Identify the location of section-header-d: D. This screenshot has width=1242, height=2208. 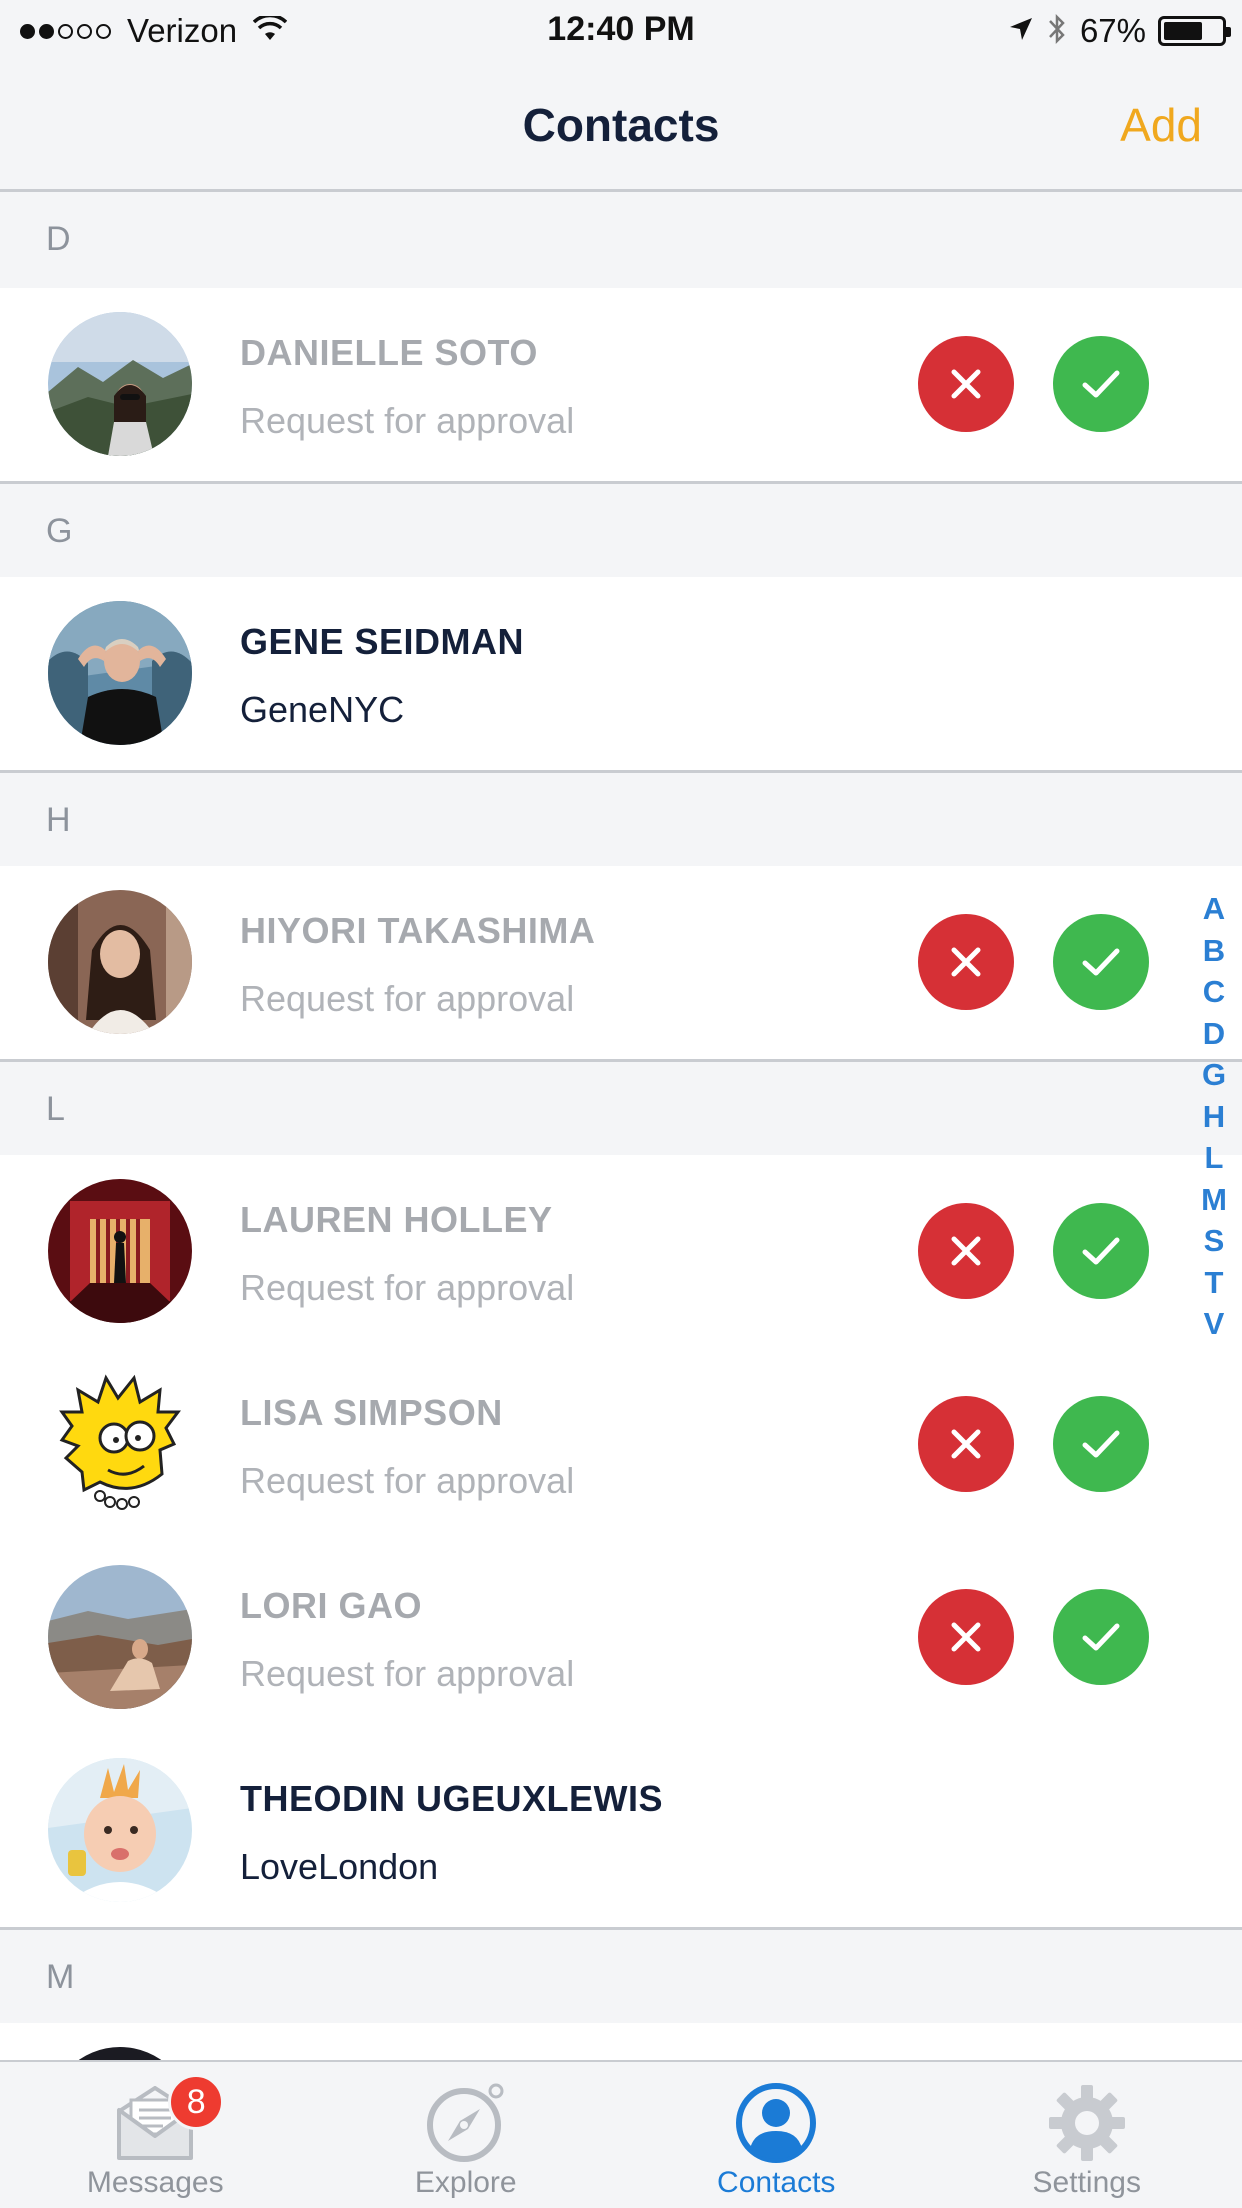
(621, 240).